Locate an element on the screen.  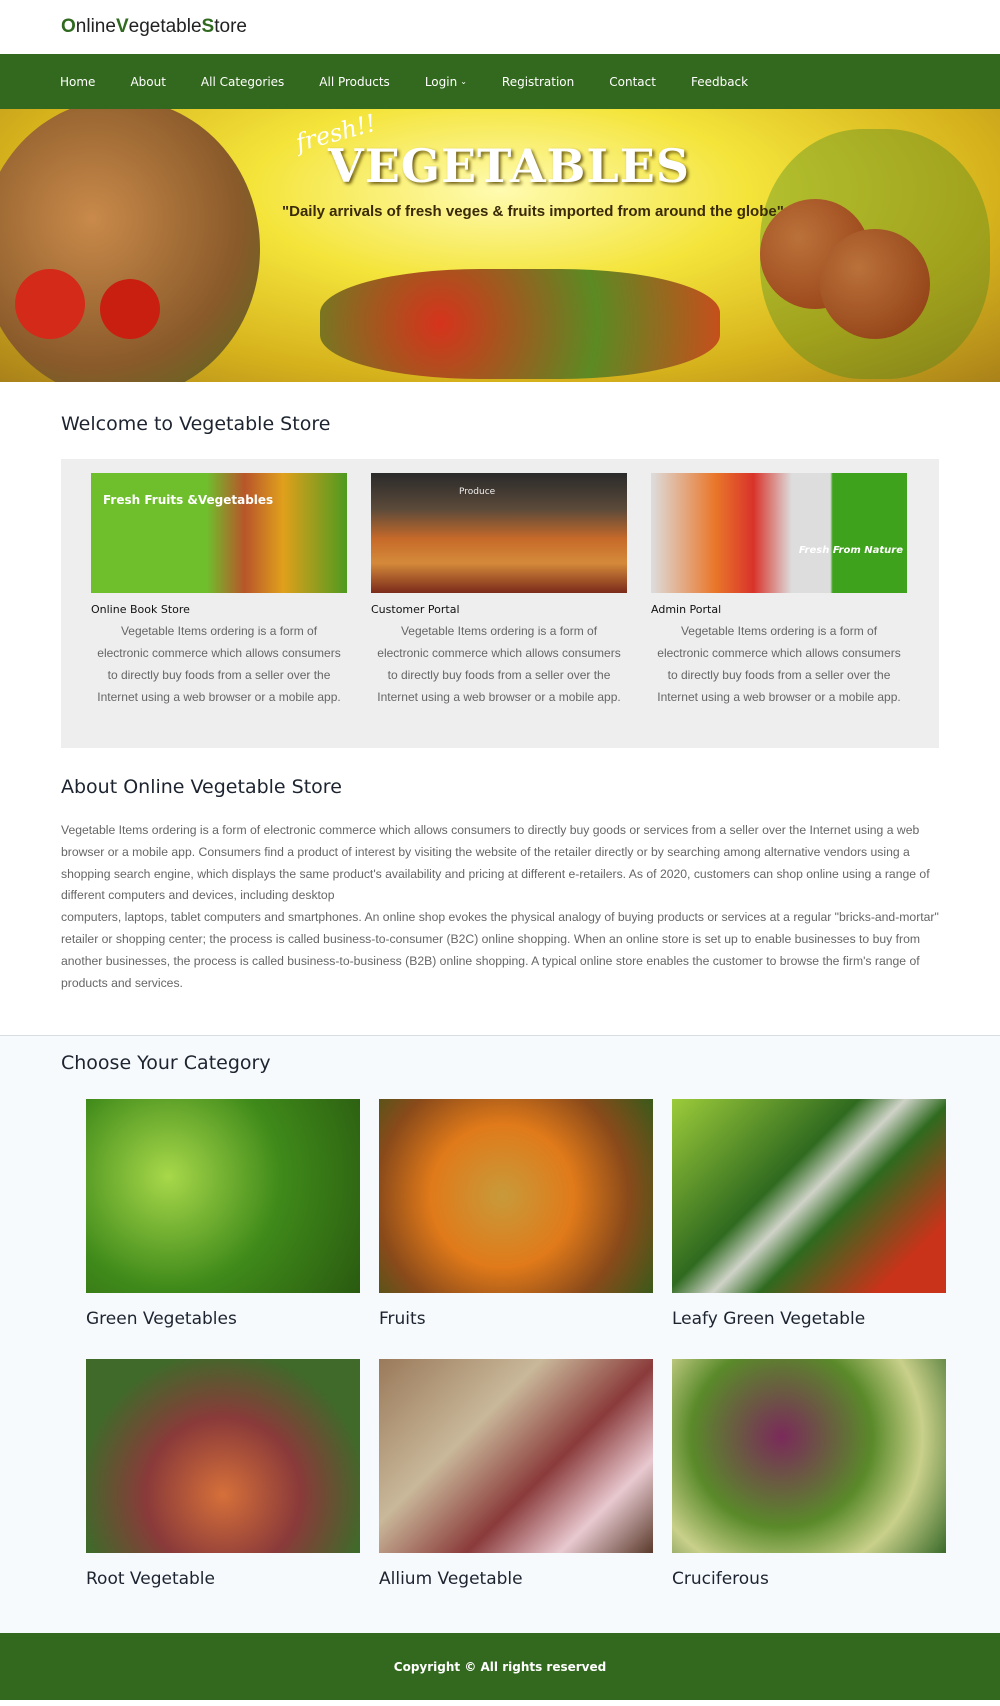
nav-registration: Registration is located at coordinates (538, 82).